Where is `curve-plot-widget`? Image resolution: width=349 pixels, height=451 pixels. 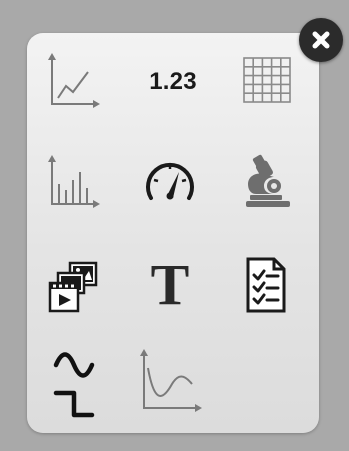 curve-plot-widget is located at coordinates (170, 382).